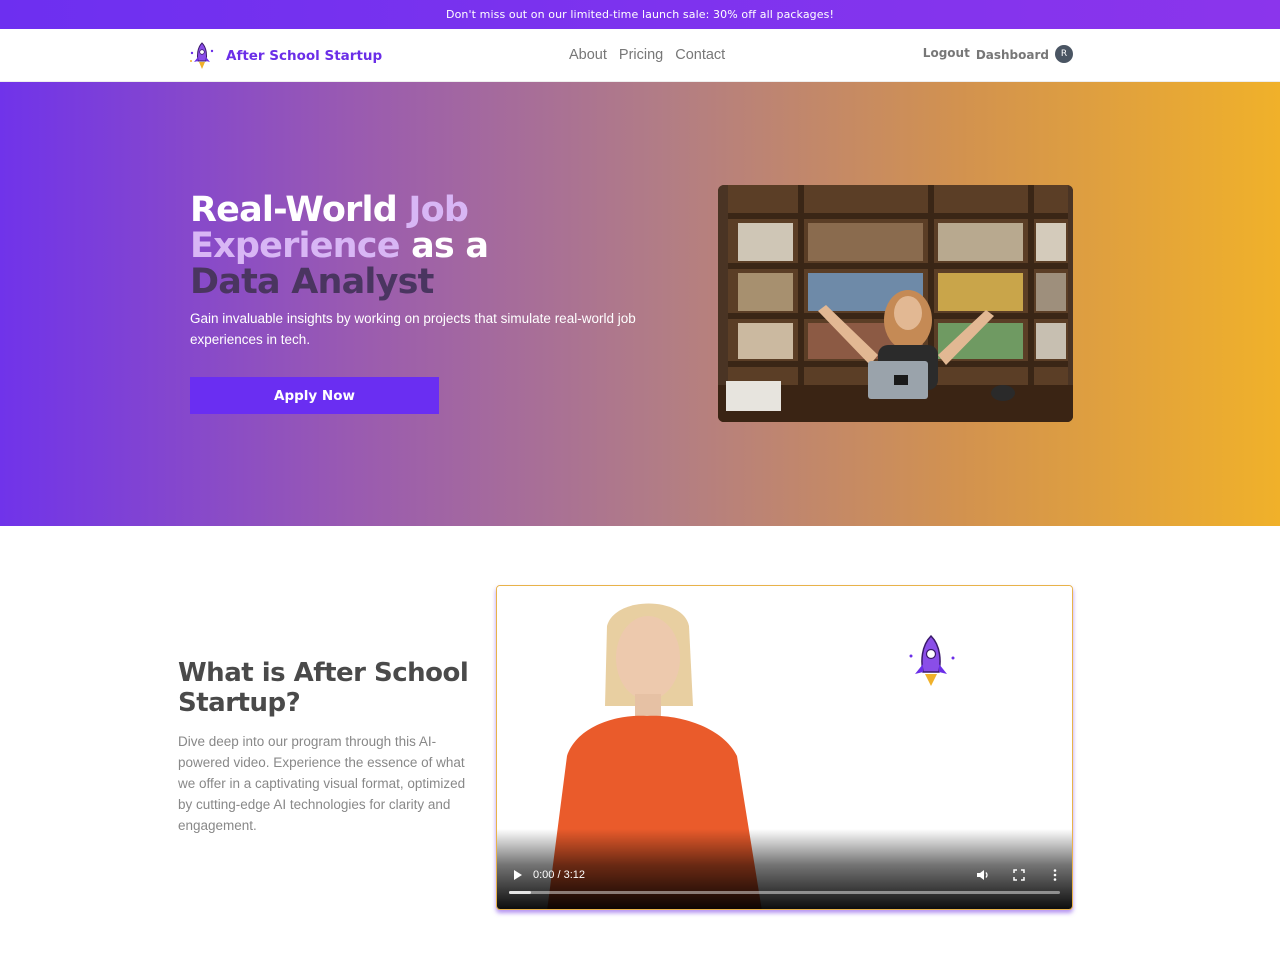  What do you see at coordinates (1019, 875) in the screenshot?
I see `fullscreen-icon` at bounding box center [1019, 875].